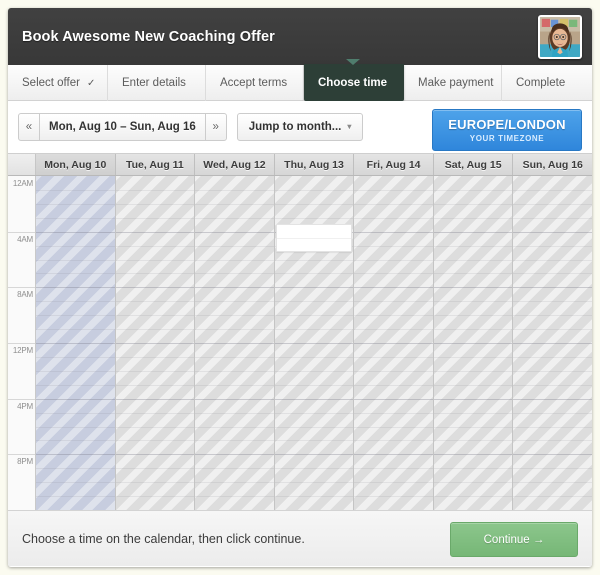  I want to click on active-tab-caret, so click(353, 62).